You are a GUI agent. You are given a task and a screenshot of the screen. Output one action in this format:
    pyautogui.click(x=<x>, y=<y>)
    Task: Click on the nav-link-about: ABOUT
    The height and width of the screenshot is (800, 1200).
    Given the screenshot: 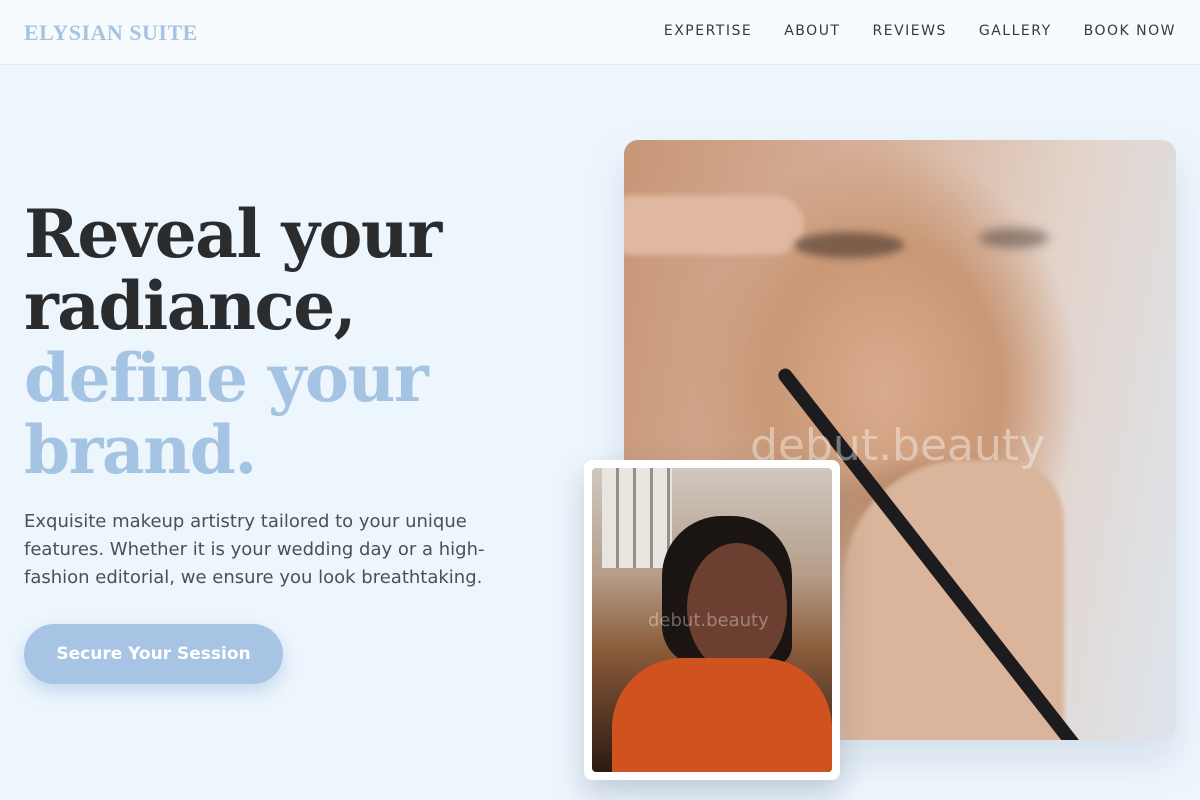 What is the action you would take?
    pyautogui.click(x=812, y=31)
    